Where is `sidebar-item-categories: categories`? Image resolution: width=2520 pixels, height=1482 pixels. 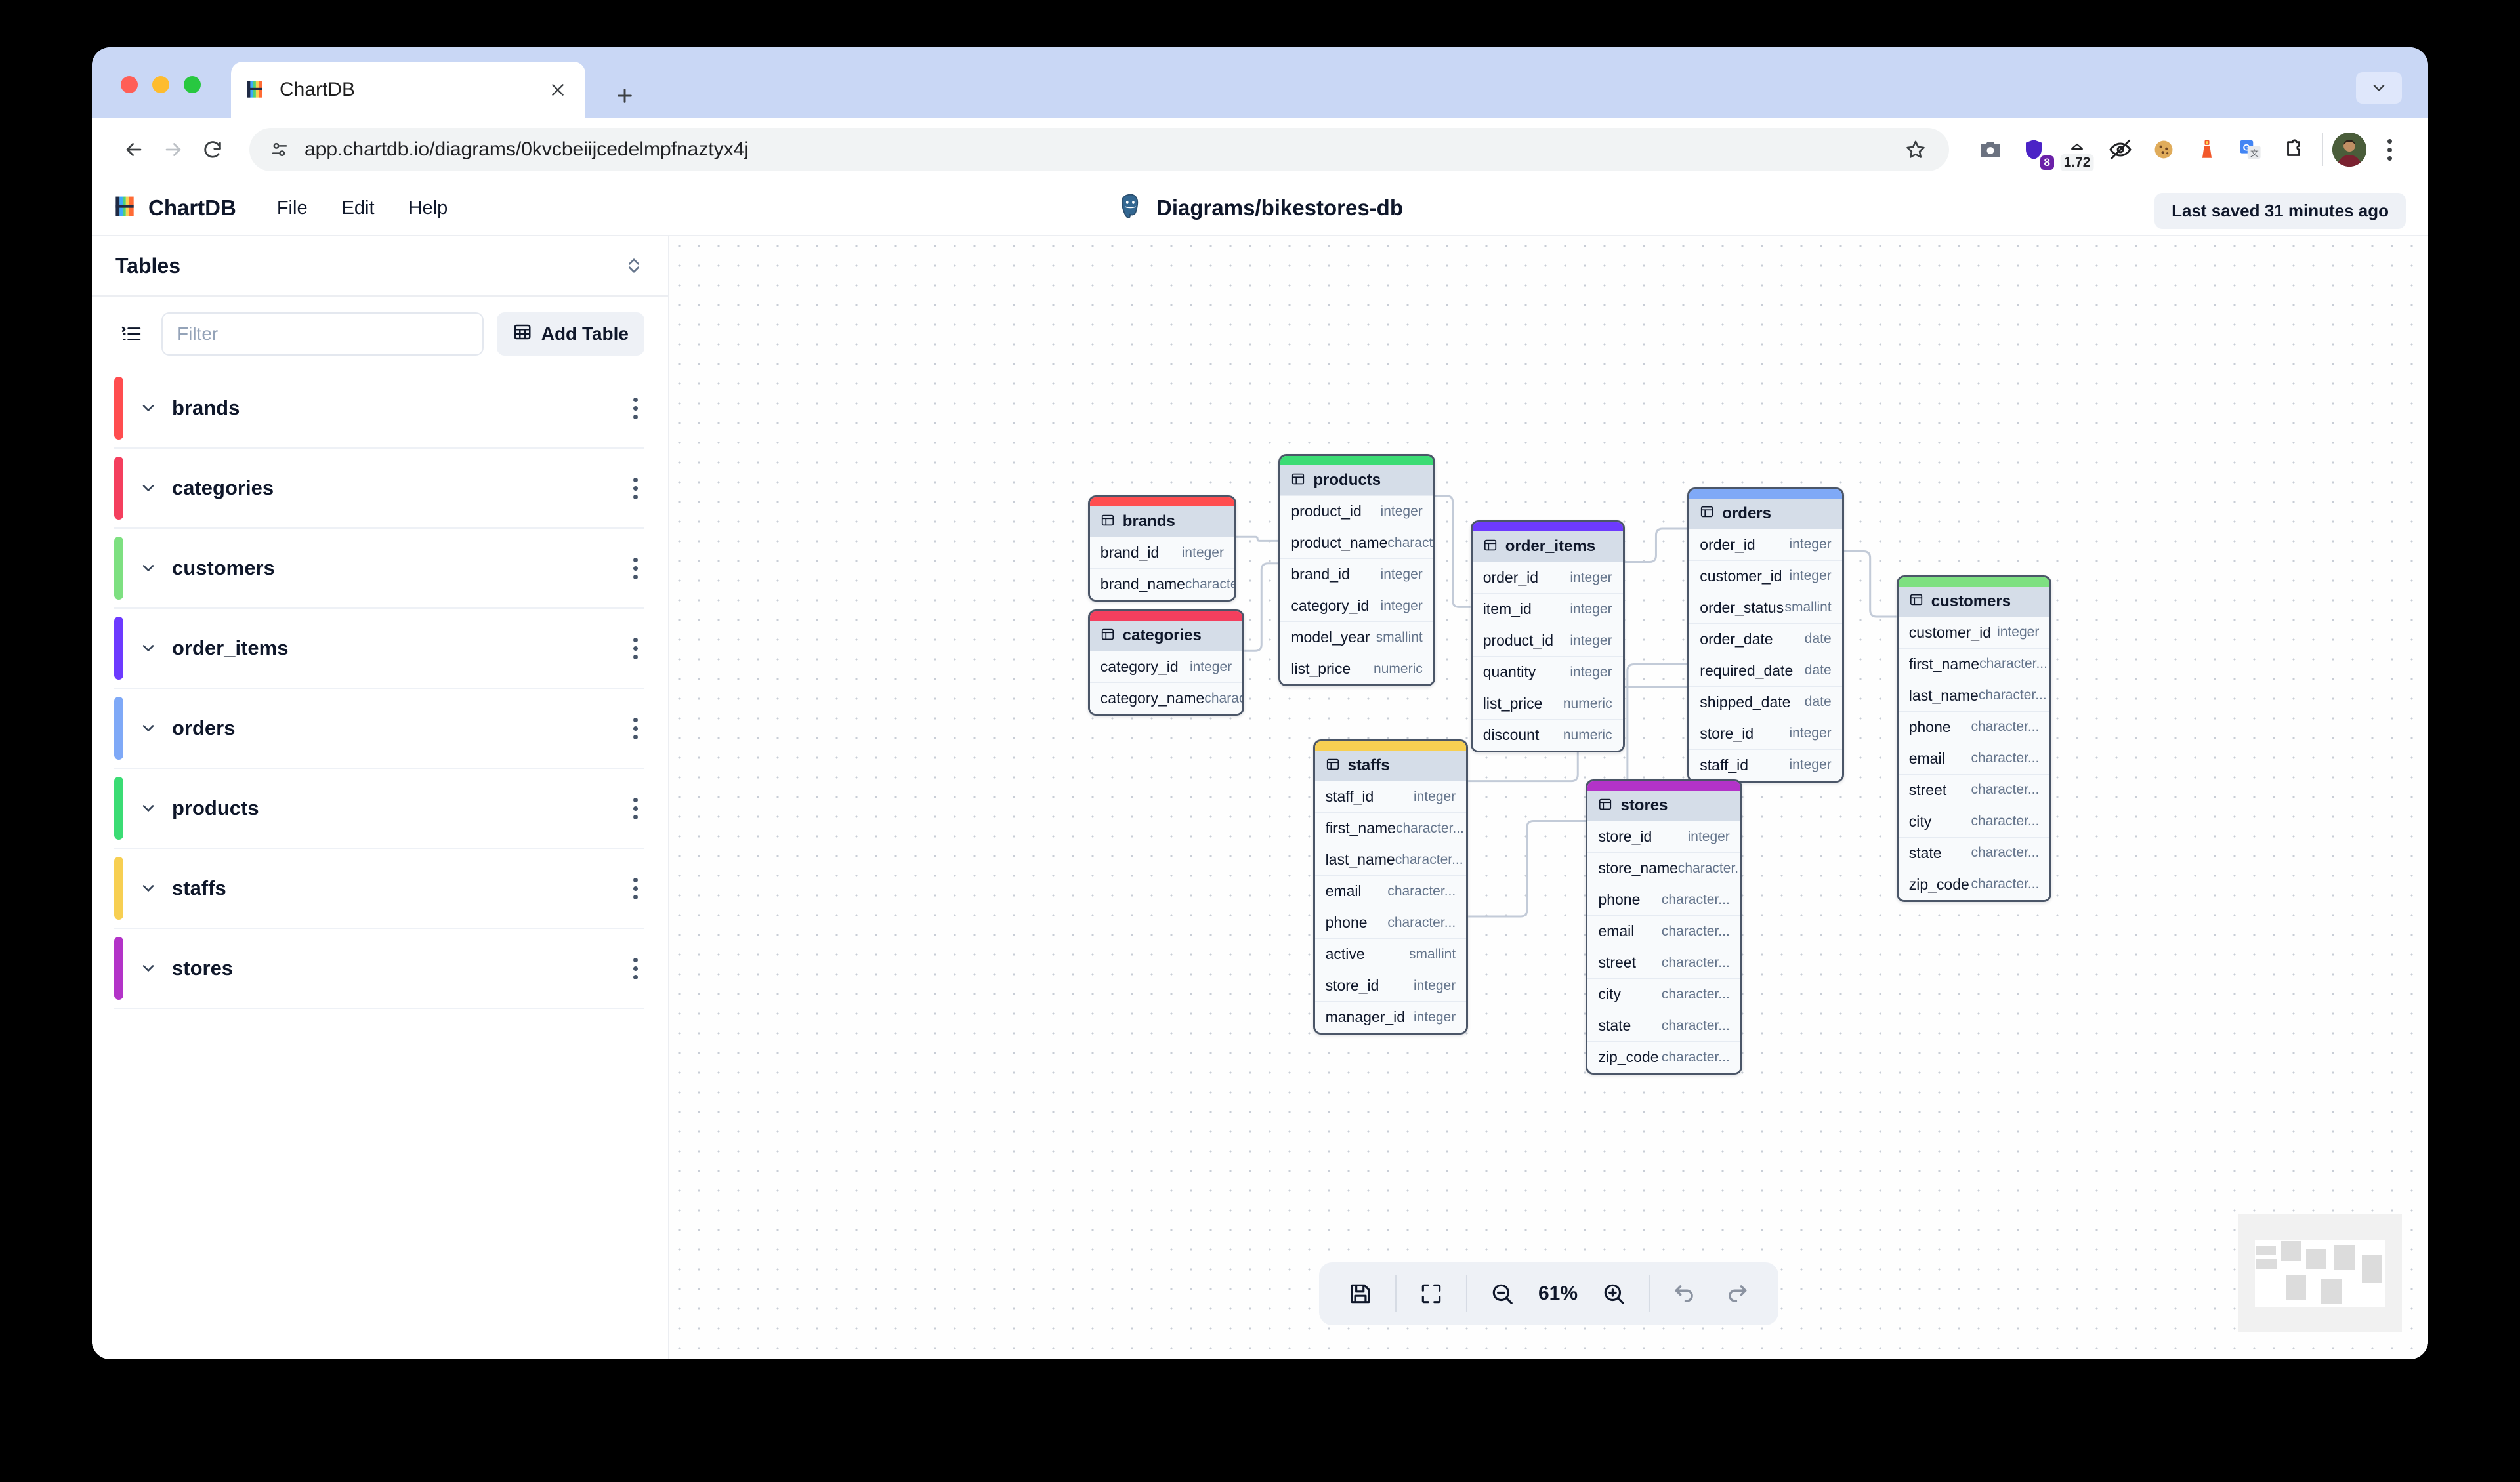
sidebar-item-categories: categories is located at coordinates (379, 489).